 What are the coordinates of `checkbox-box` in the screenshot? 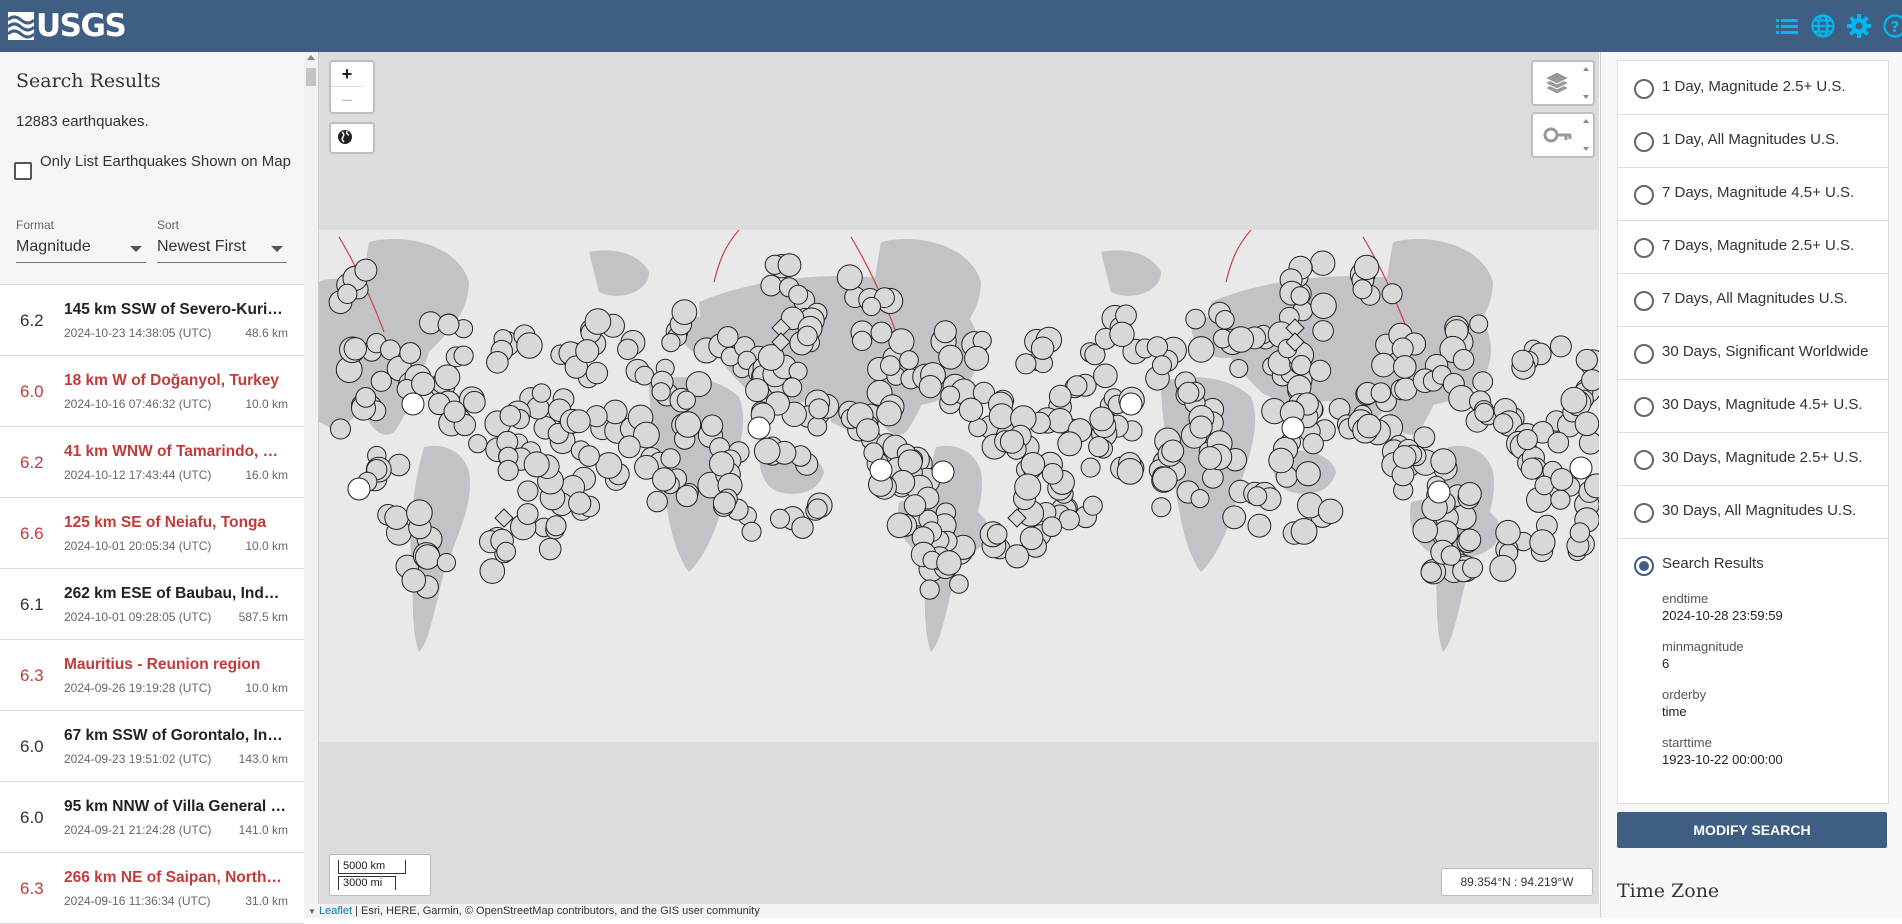 It's located at (23, 171).